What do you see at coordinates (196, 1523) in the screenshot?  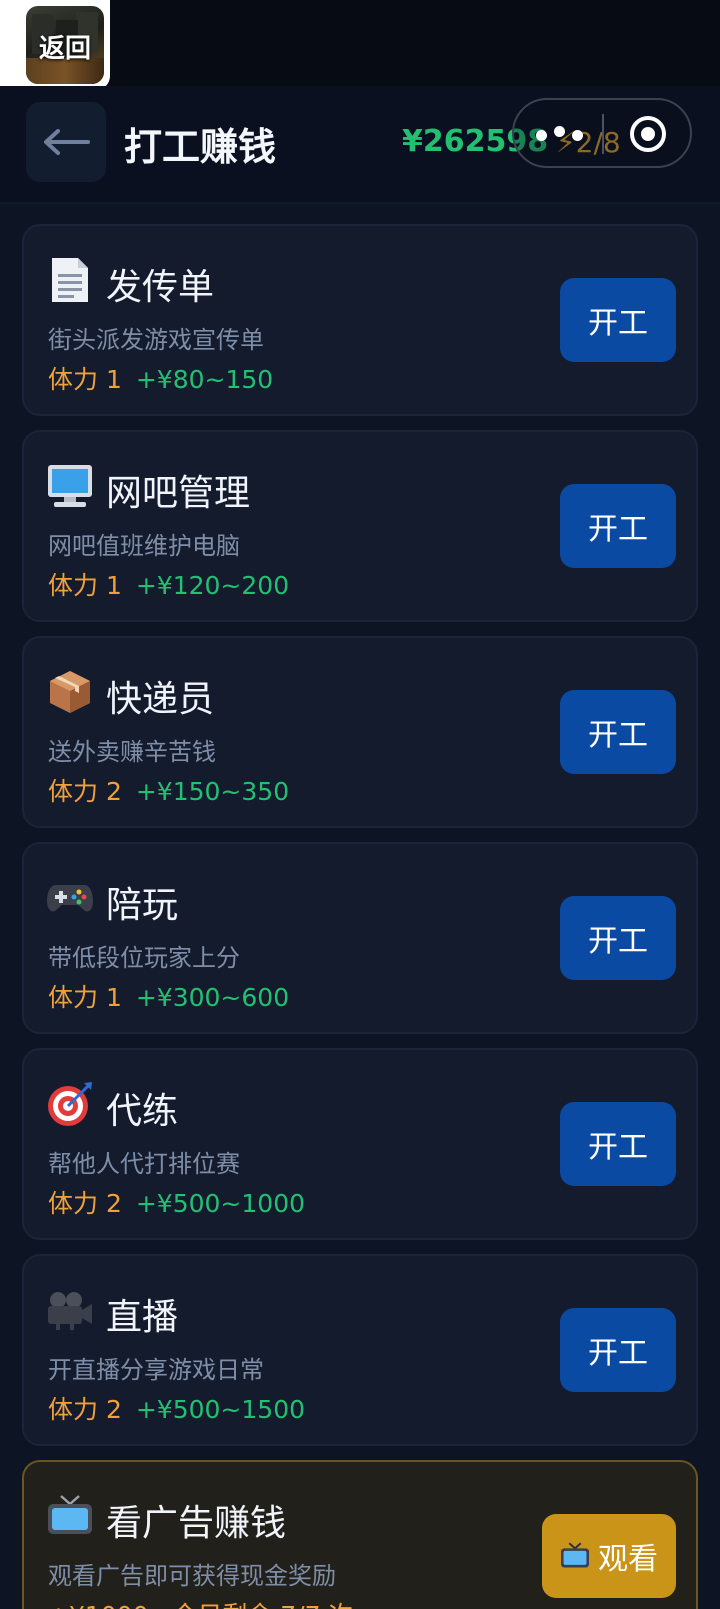 I see `ad-title: 看广告赚钱` at bounding box center [196, 1523].